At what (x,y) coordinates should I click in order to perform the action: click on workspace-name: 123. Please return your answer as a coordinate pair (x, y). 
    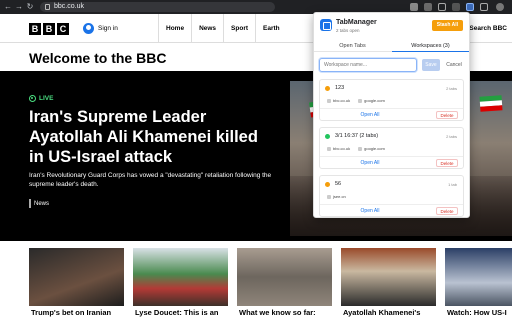
    Looking at the image, I should click on (340, 88).